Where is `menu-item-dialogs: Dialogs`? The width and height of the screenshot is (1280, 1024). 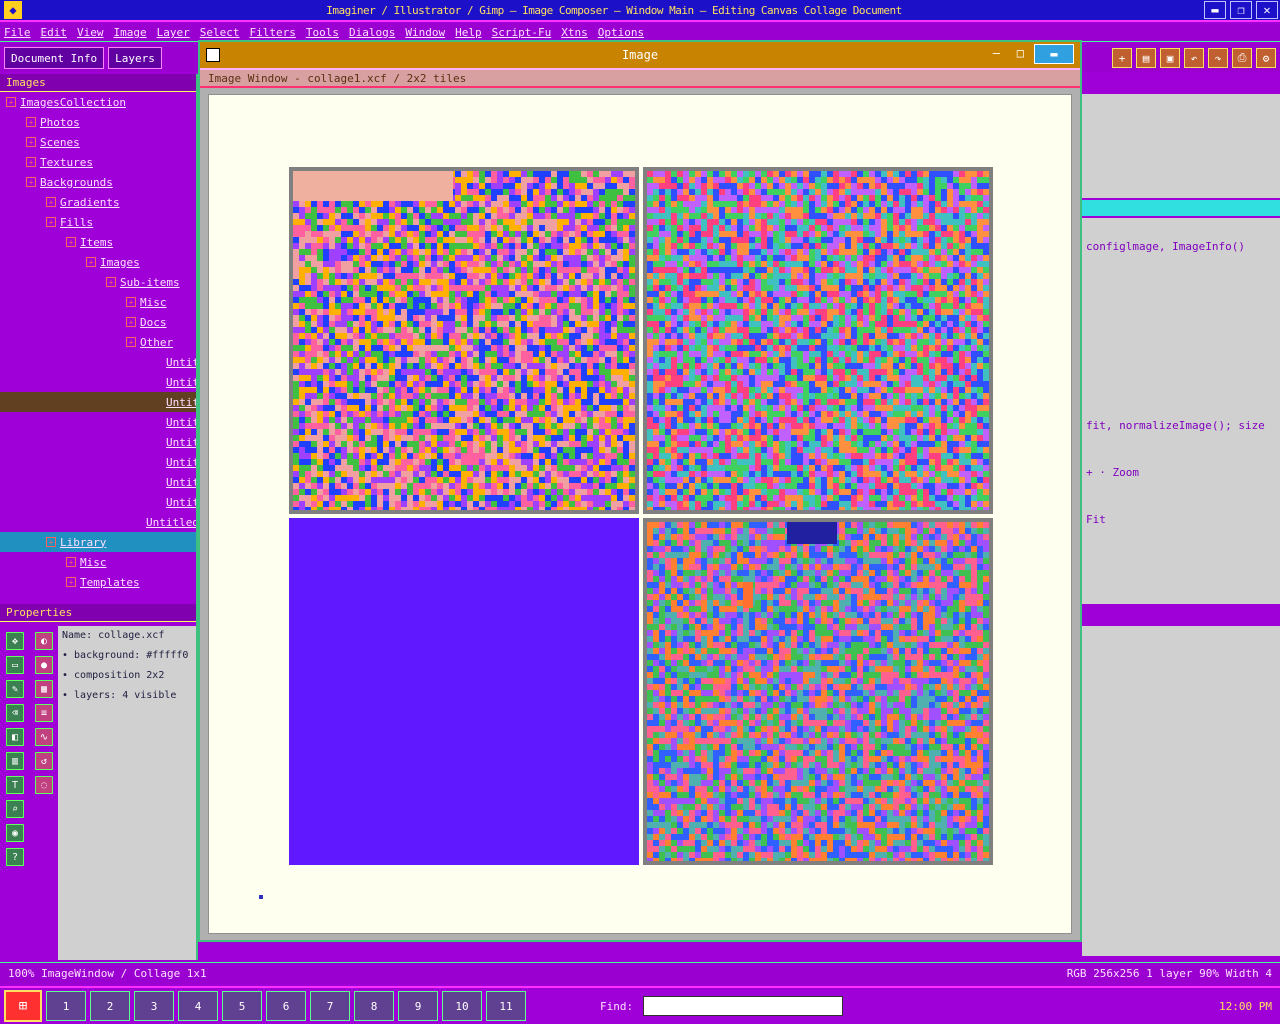
menu-item-dialogs: Dialogs is located at coordinates (372, 32).